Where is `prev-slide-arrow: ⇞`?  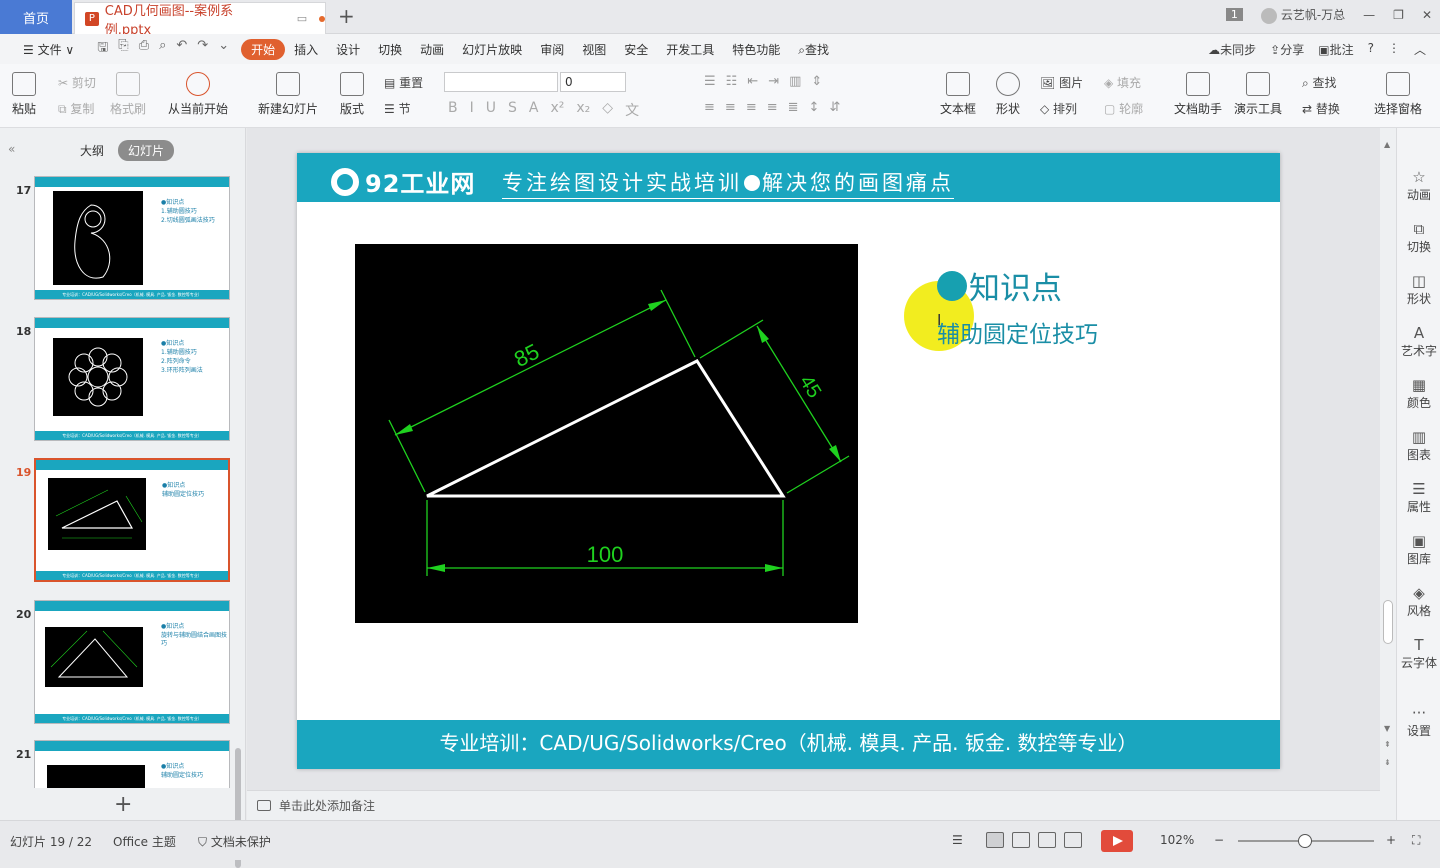
prev-slide-arrow: ⇞ is located at coordinates (1387, 744).